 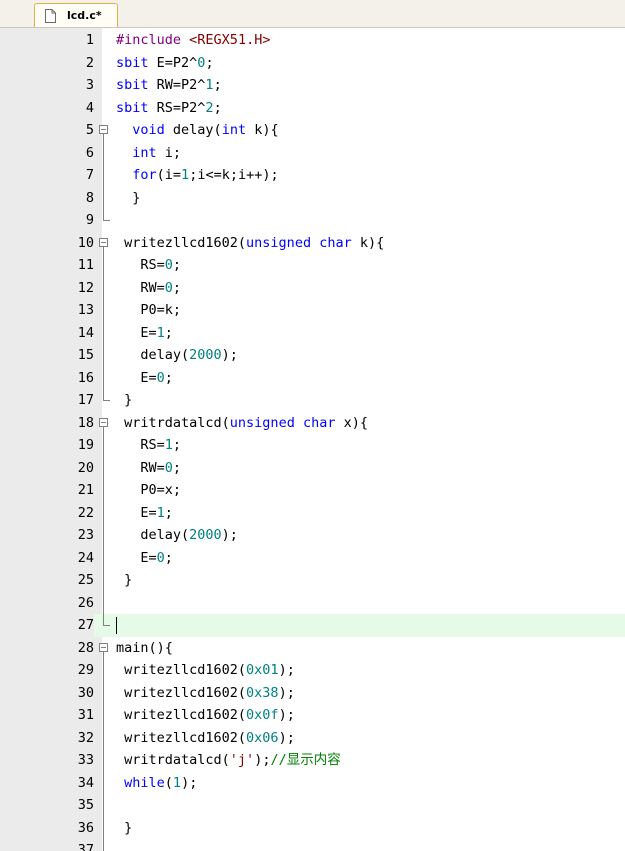 What do you see at coordinates (47, 580) in the screenshot?
I see `line-number: 25` at bounding box center [47, 580].